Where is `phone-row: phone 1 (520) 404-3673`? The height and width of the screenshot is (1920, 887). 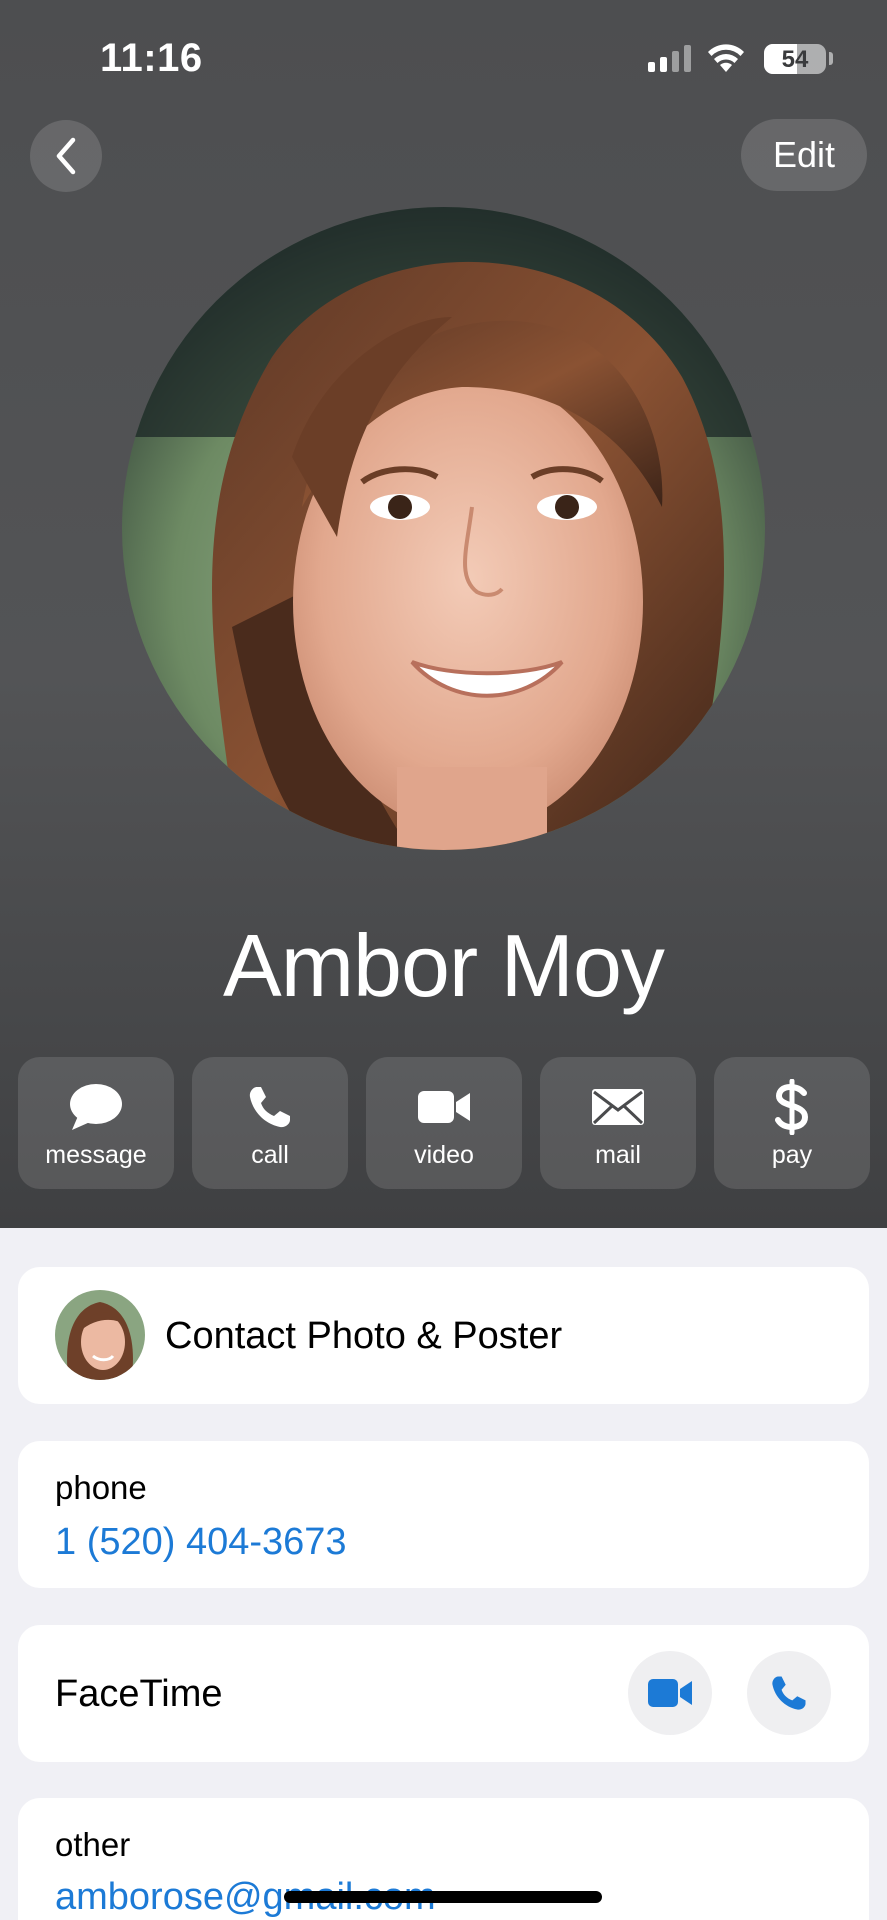
phone-row: phone 1 (520) 404-3673 is located at coordinates (443, 1514).